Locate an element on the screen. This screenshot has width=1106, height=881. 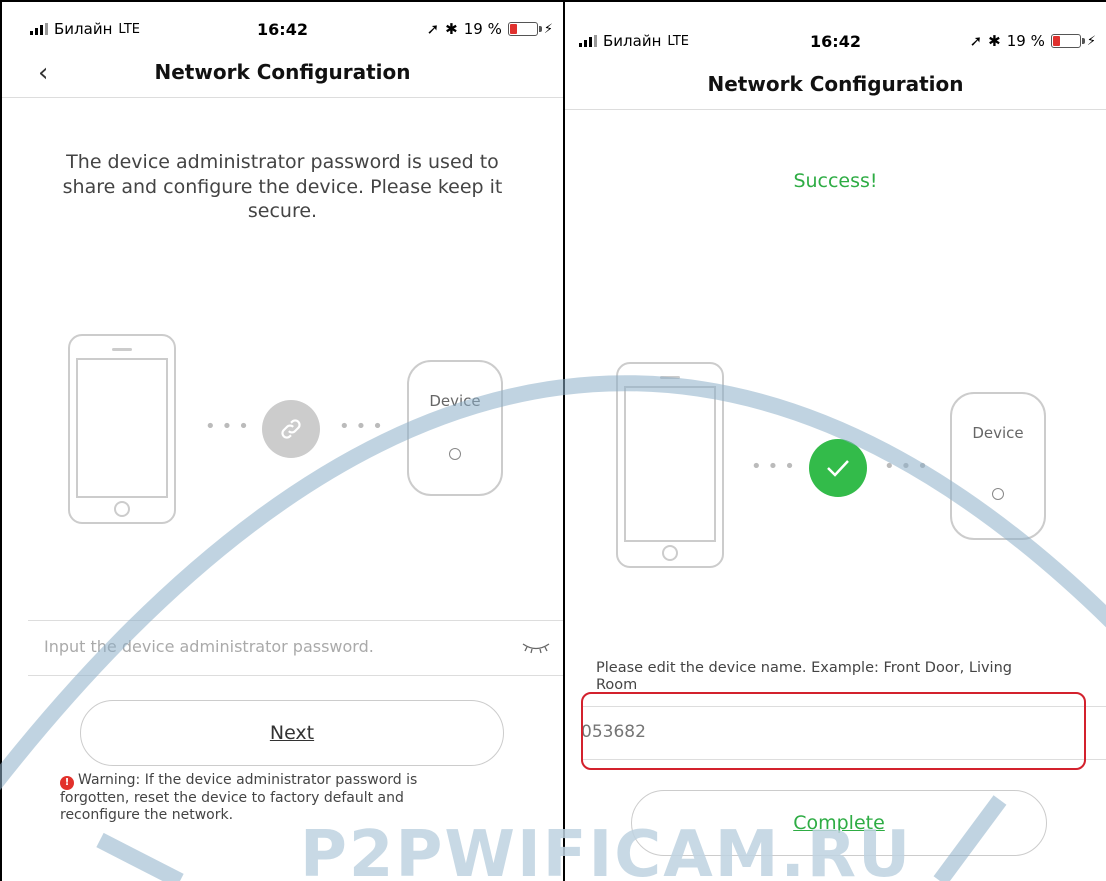
warning-icon: ! is located at coordinates (67, 783).